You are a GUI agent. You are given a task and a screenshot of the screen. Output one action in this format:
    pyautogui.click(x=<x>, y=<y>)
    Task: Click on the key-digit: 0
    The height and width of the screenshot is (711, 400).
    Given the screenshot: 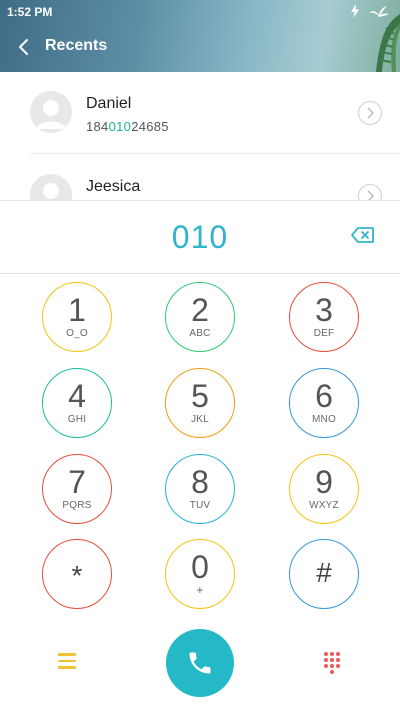 What is the action you would take?
    pyautogui.click(x=200, y=567)
    